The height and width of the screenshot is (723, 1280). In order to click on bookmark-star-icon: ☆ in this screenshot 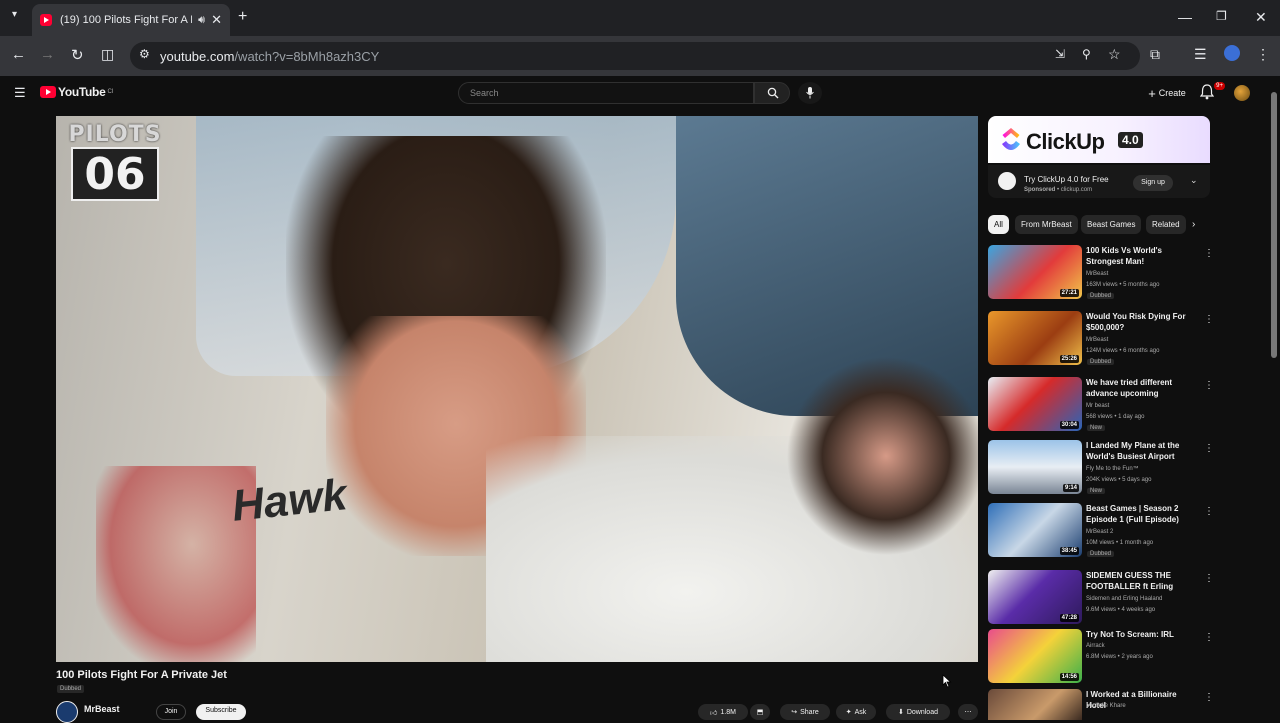, I will do `click(1114, 54)`.